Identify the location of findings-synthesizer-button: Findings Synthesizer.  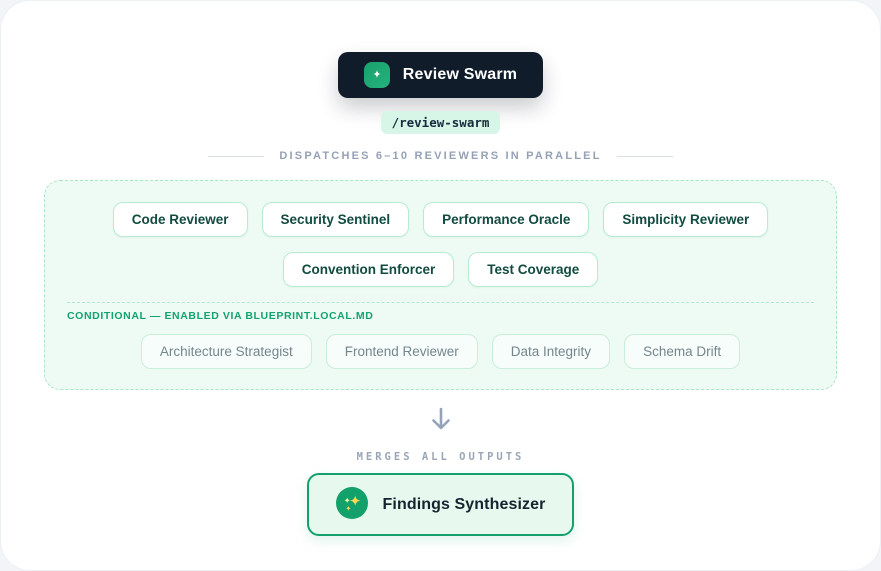
(440, 504).